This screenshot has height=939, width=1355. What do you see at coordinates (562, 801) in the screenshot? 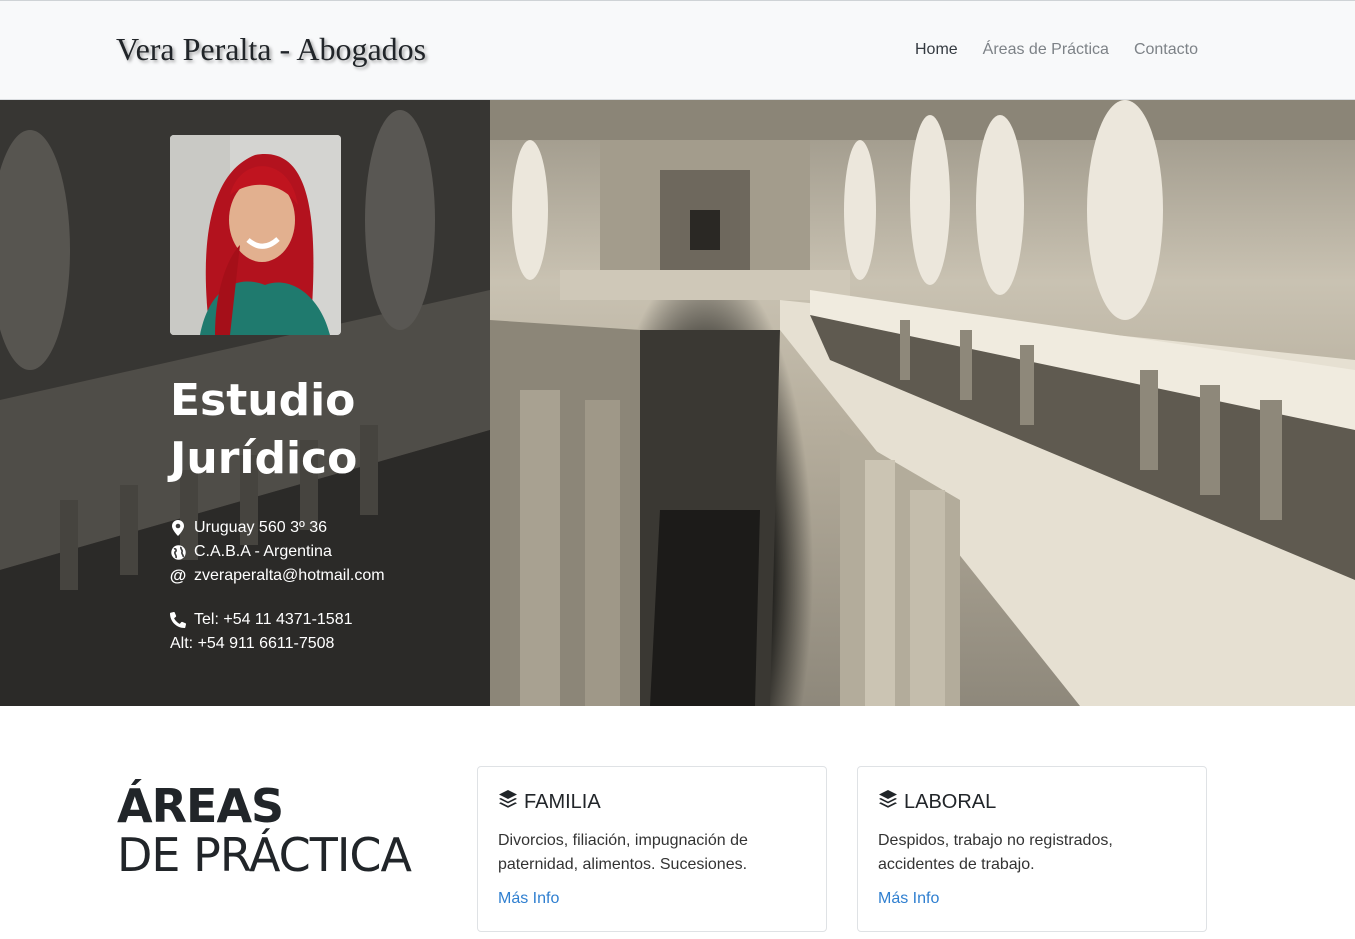
I see `card-familia-title: FAMILIA` at bounding box center [562, 801].